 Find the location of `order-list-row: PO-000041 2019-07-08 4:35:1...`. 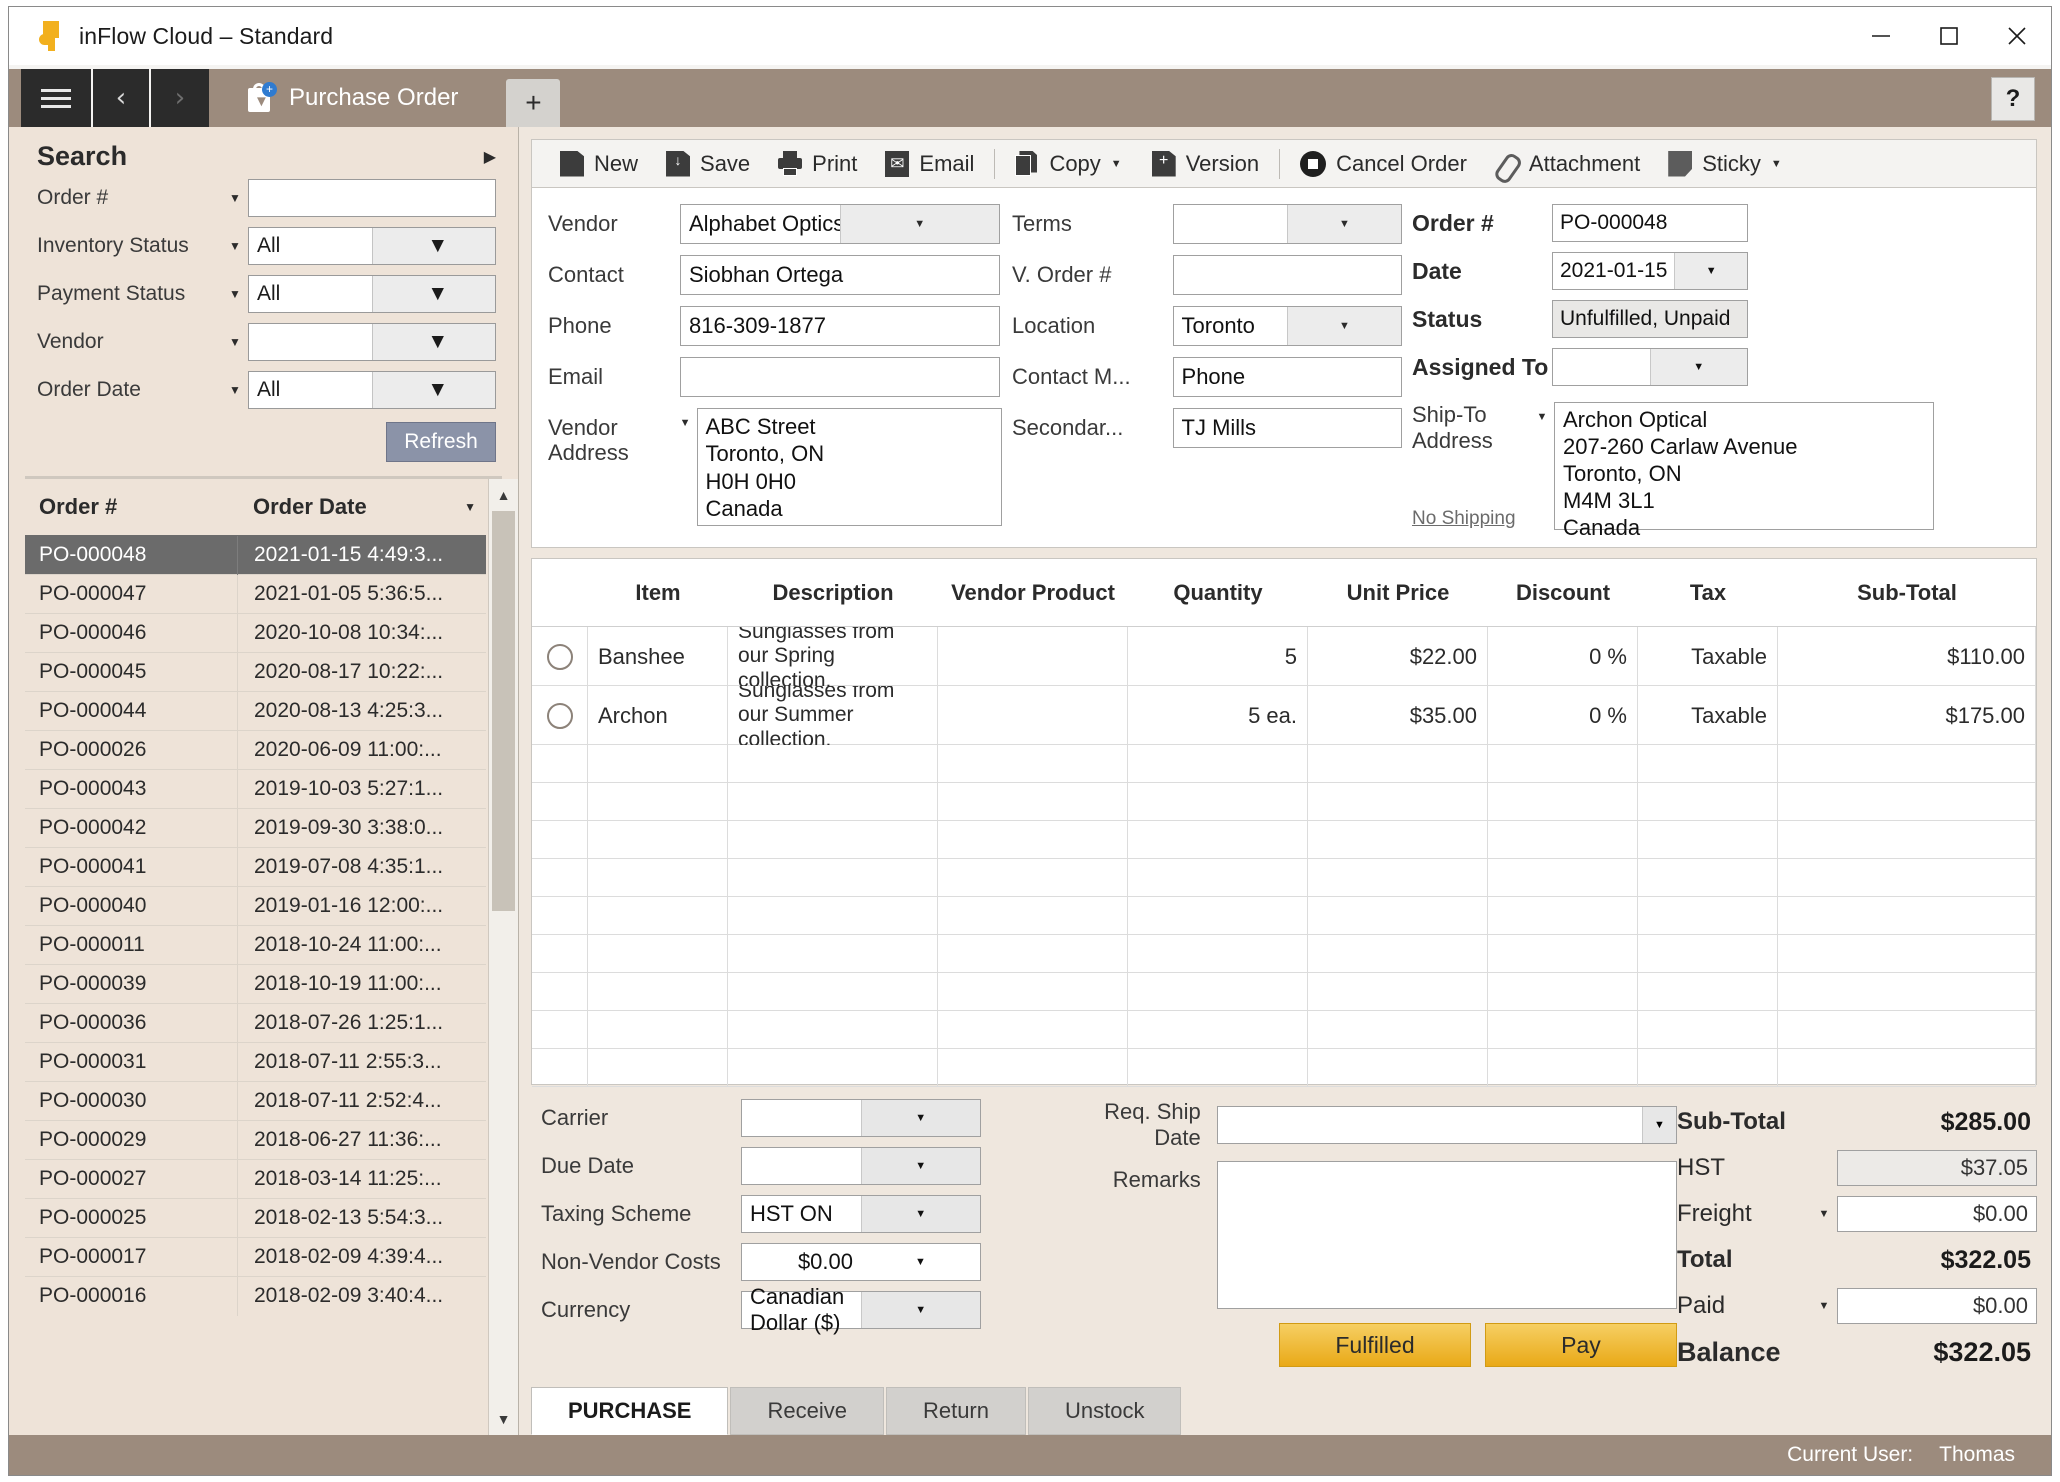

order-list-row: PO-000041 2019-07-08 4:35:1... is located at coordinates (255, 867).